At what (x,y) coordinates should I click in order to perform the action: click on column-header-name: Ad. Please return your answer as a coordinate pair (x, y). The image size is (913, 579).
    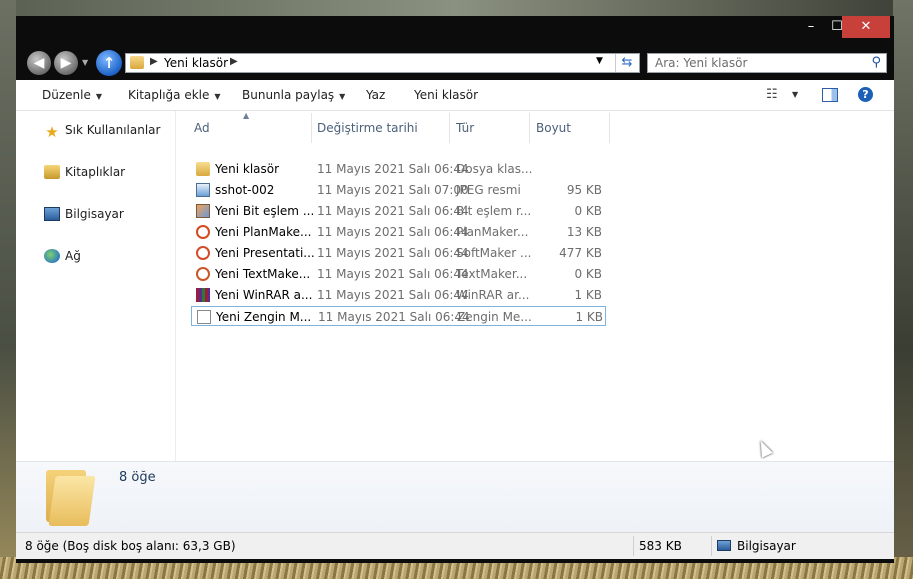
    Looking at the image, I should click on (202, 128).